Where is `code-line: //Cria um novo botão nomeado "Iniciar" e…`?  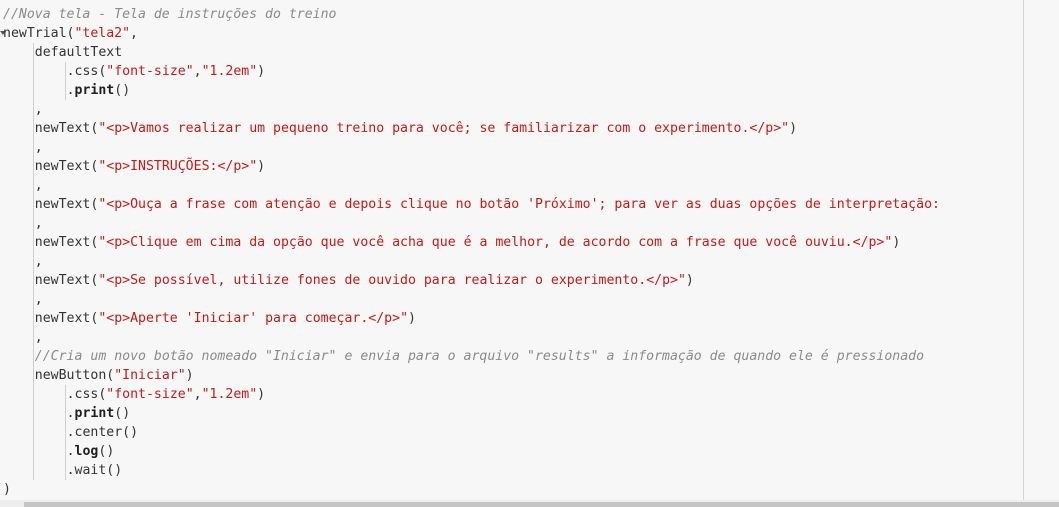 code-line: //Cria um novo botão nomeado "Iniciar" e… is located at coordinates (529, 356).